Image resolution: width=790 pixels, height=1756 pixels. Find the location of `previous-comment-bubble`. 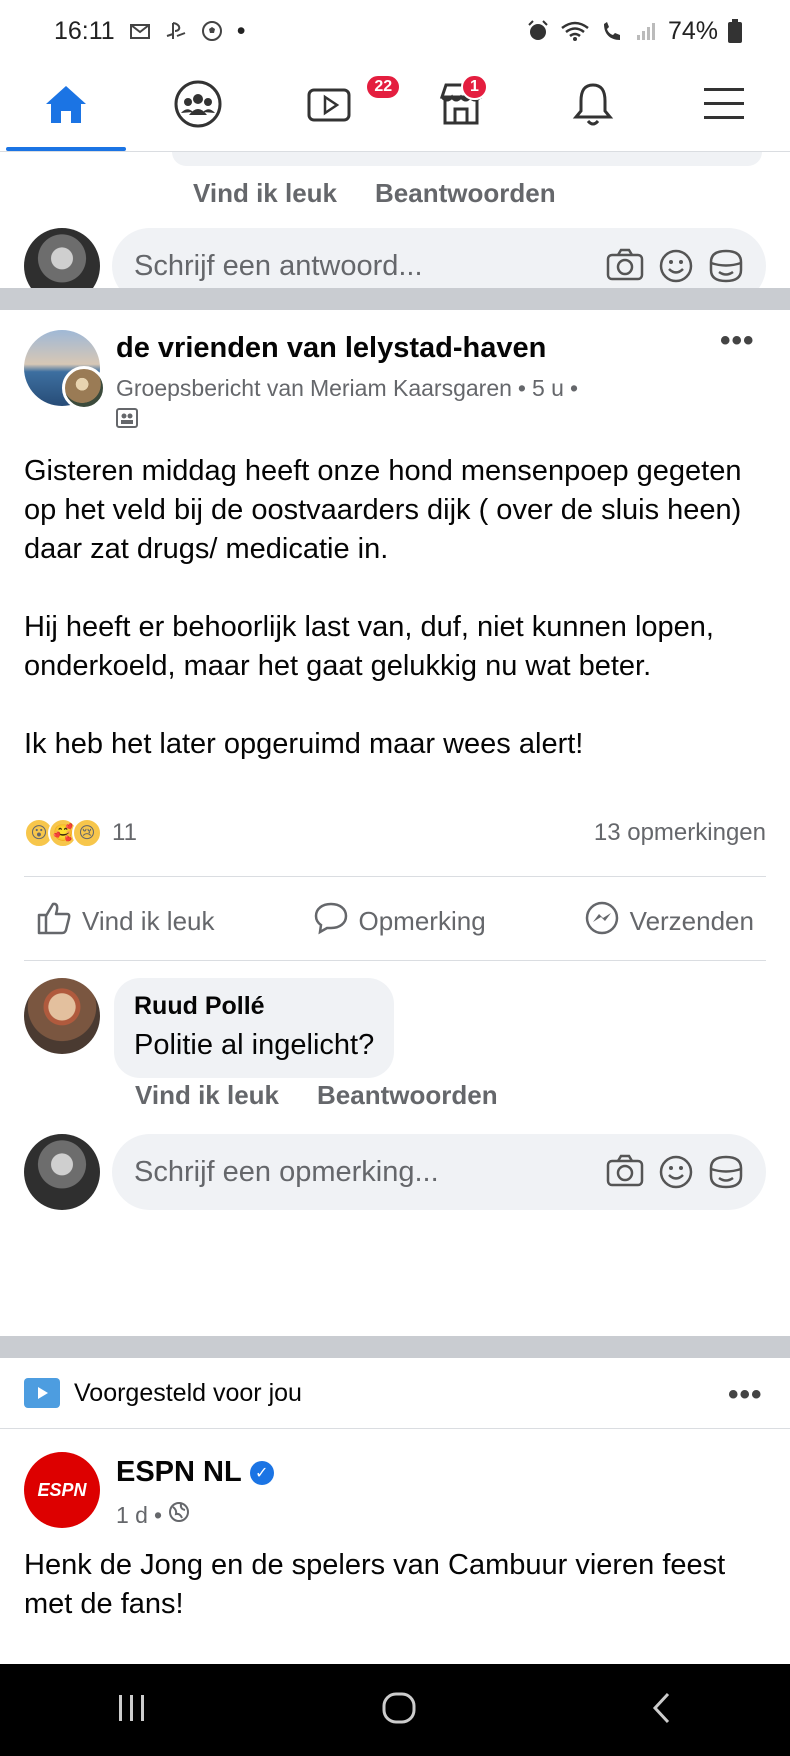

previous-comment-bubble is located at coordinates (467, 159).